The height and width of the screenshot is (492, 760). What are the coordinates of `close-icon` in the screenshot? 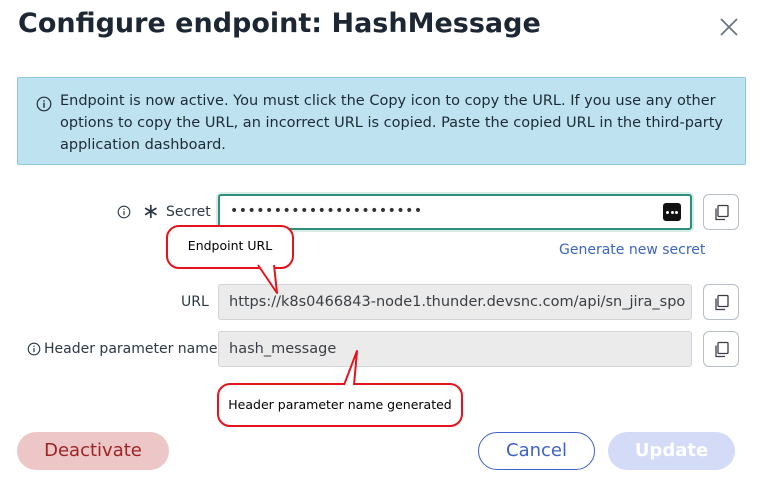 It's located at (729, 27).